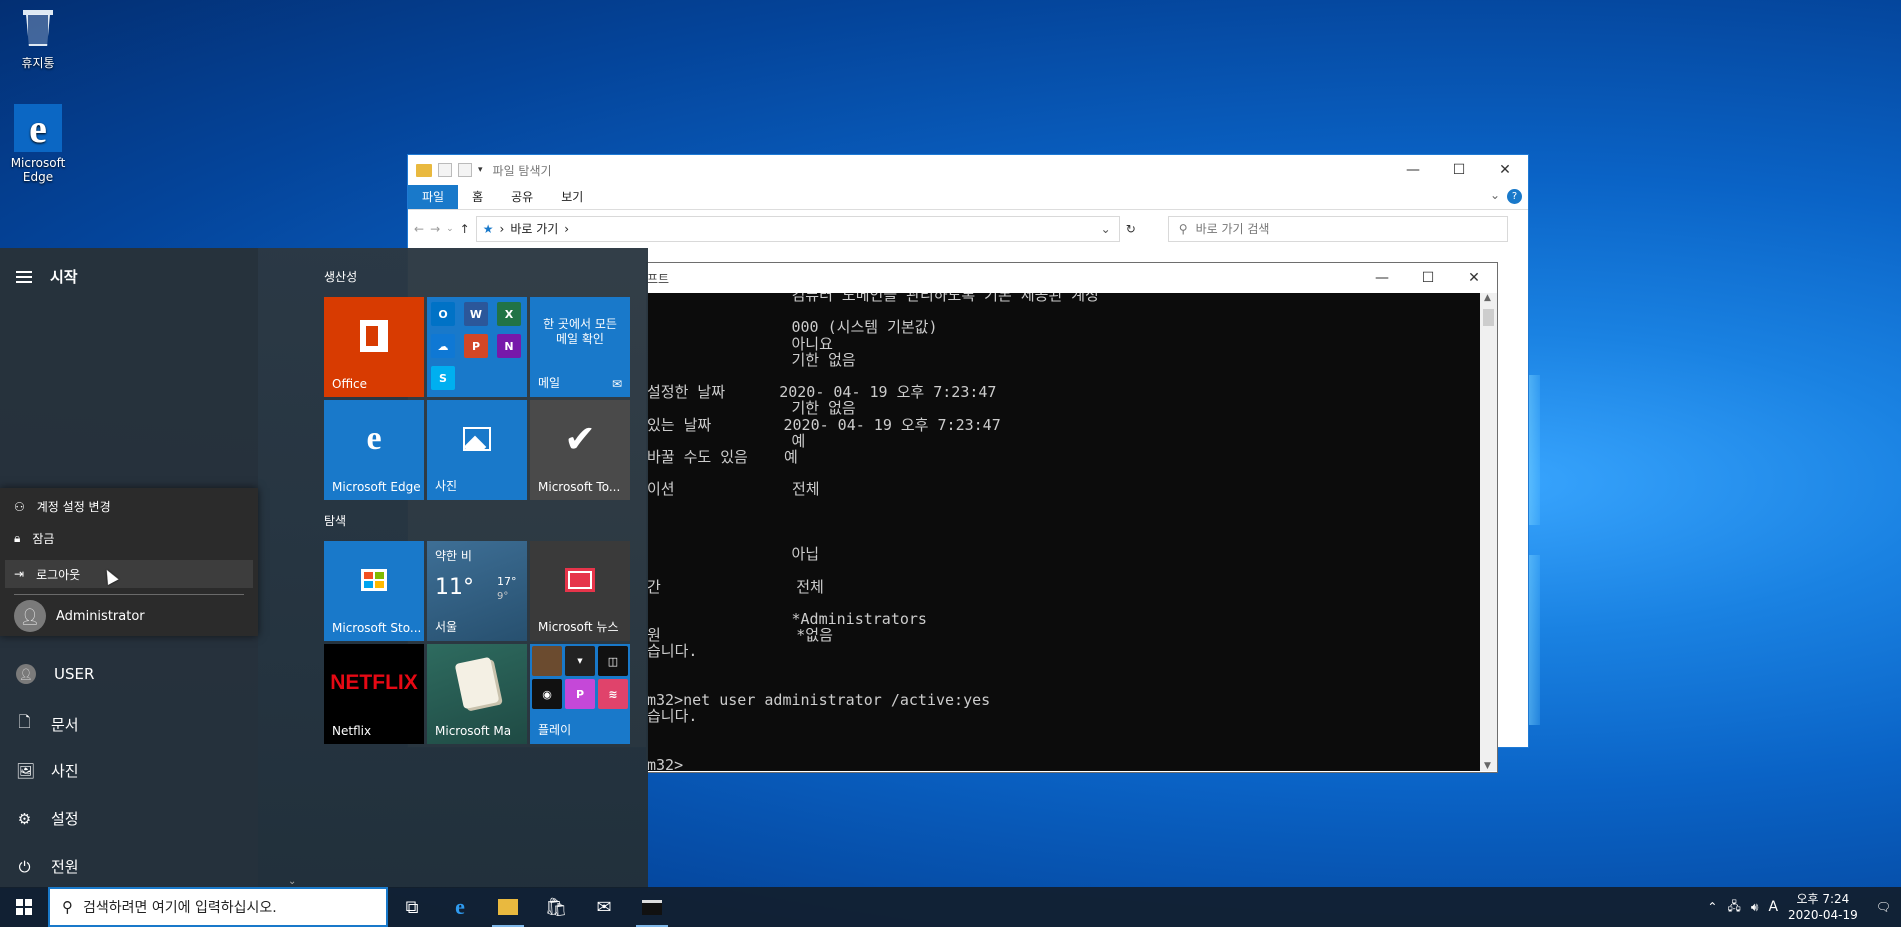  I want to click on console-line: 예, so click(726, 440).